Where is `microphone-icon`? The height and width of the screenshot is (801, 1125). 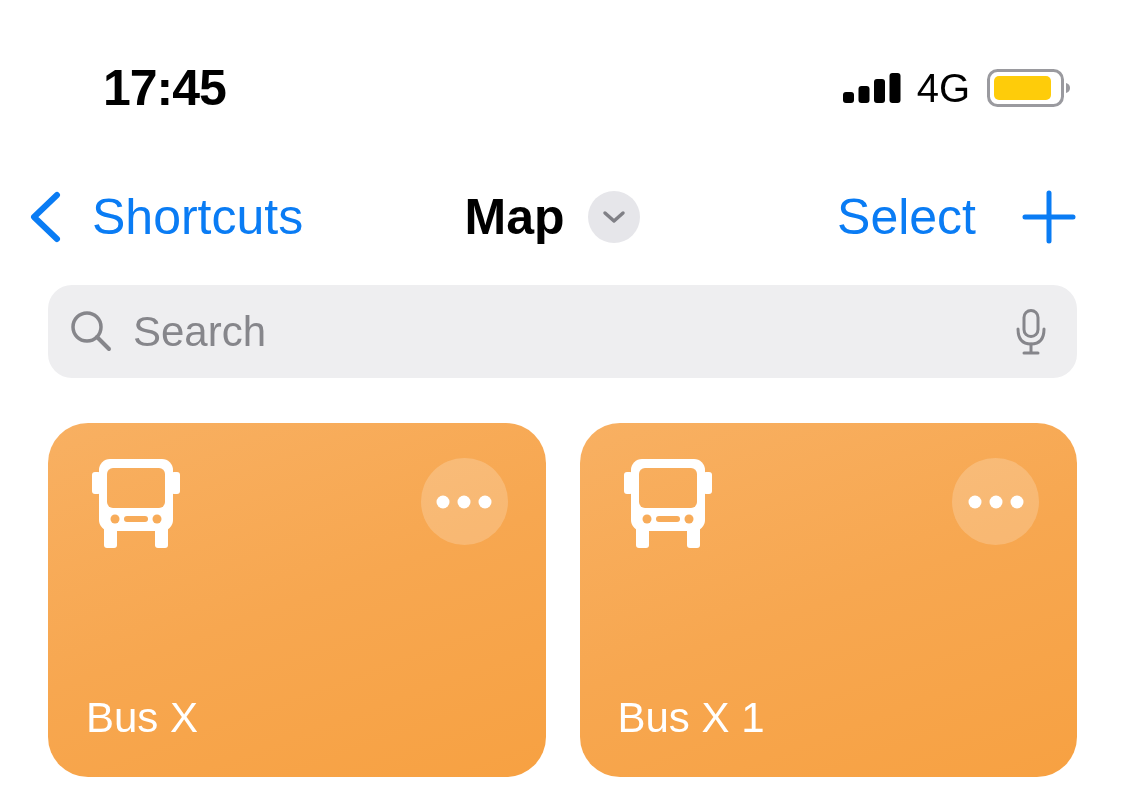 microphone-icon is located at coordinates (1031, 332).